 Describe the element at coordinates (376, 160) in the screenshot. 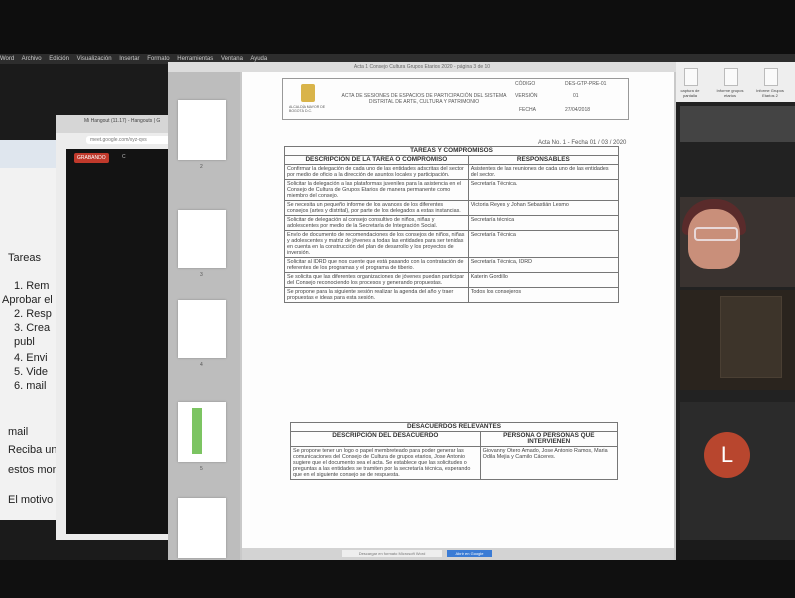

I see `tasks-col-header: DESCRIPCIÓN DE LA TAREA O COMPROMISO` at that location.